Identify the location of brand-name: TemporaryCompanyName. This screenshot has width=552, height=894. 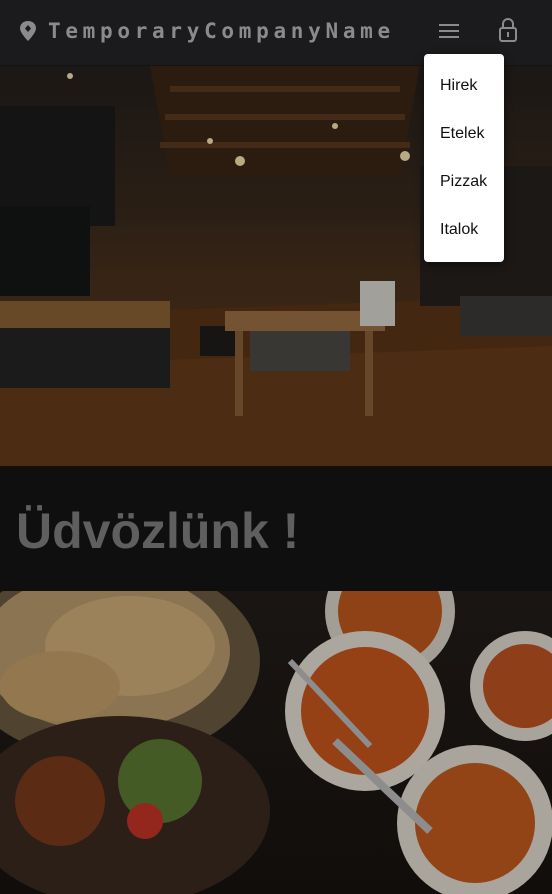
(221, 31).